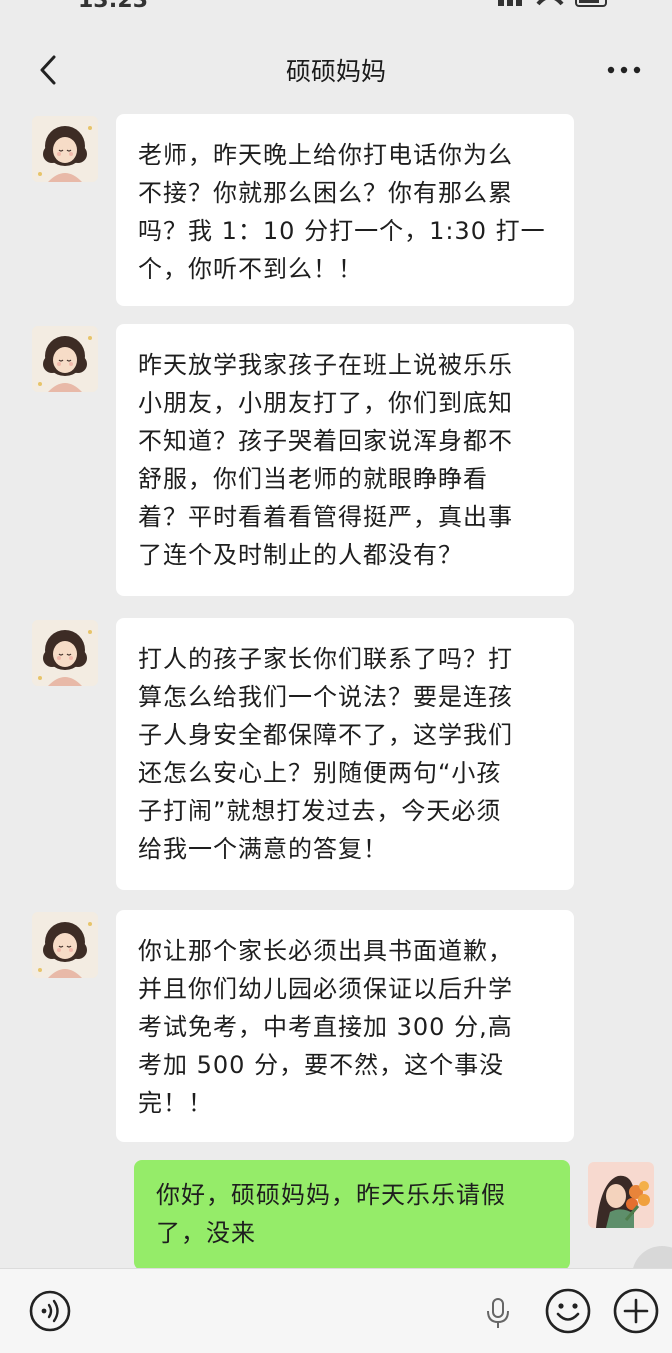 The height and width of the screenshot is (1353, 672). Describe the element at coordinates (325, 659) in the screenshot. I see `message-line: 打人的孩子家长你们联系了吗？打` at that location.